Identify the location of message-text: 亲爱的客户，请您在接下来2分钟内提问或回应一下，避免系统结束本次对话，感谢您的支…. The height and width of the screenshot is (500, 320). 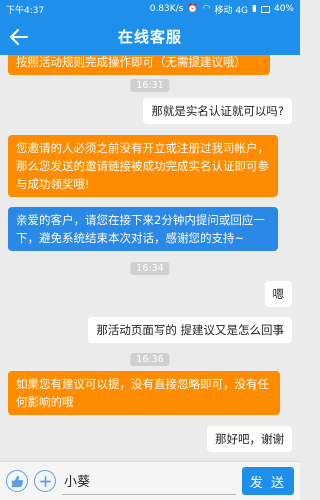
(140, 229).